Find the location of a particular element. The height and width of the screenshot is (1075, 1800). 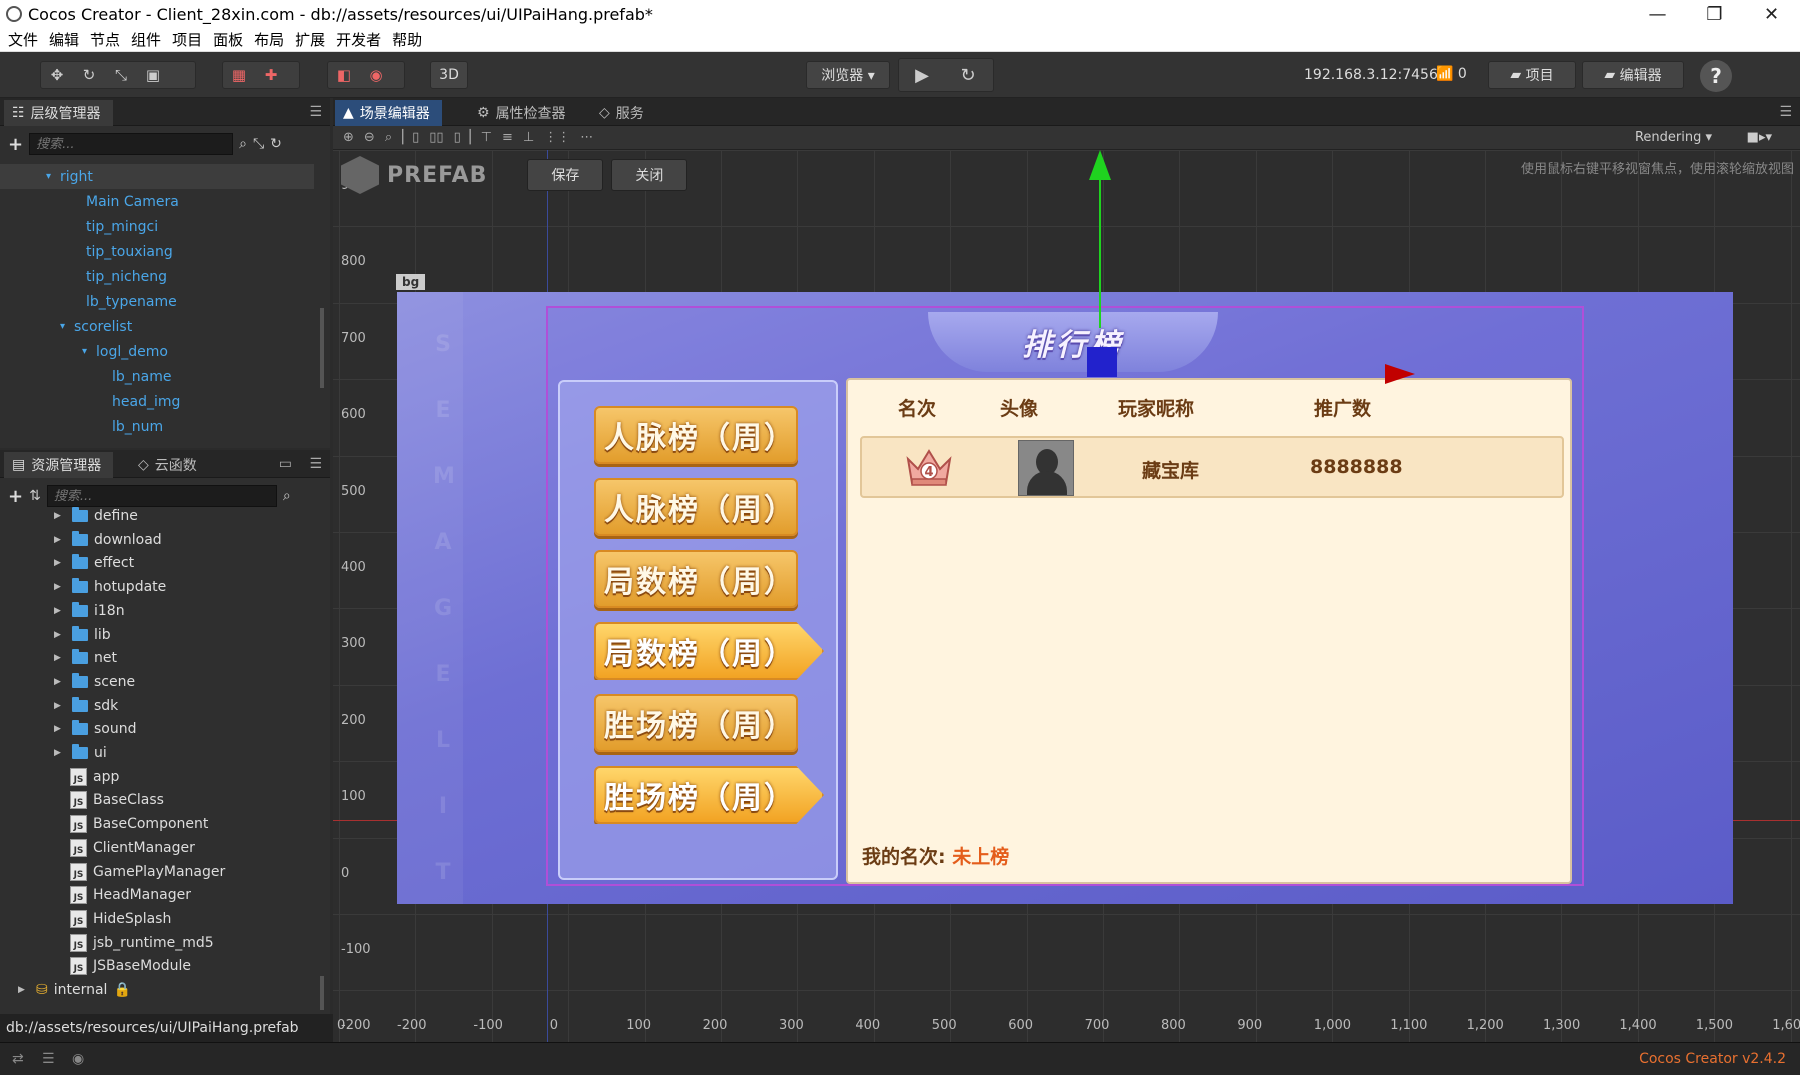

hierarchy-node: ▾ logl_demo is located at coordinates (125, 351).